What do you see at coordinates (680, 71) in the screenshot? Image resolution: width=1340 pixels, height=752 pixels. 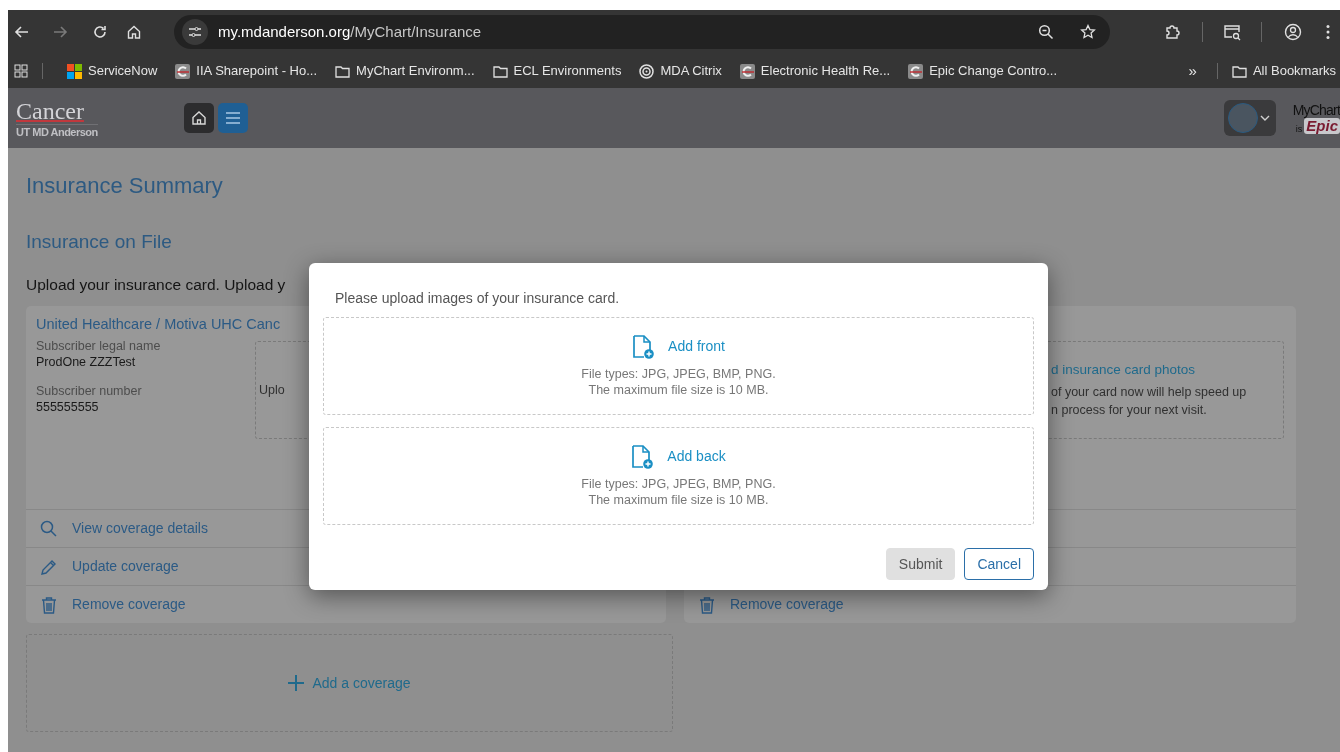 I see `bookmark-link: MDA Citrix` at bounding box center [680, 71].